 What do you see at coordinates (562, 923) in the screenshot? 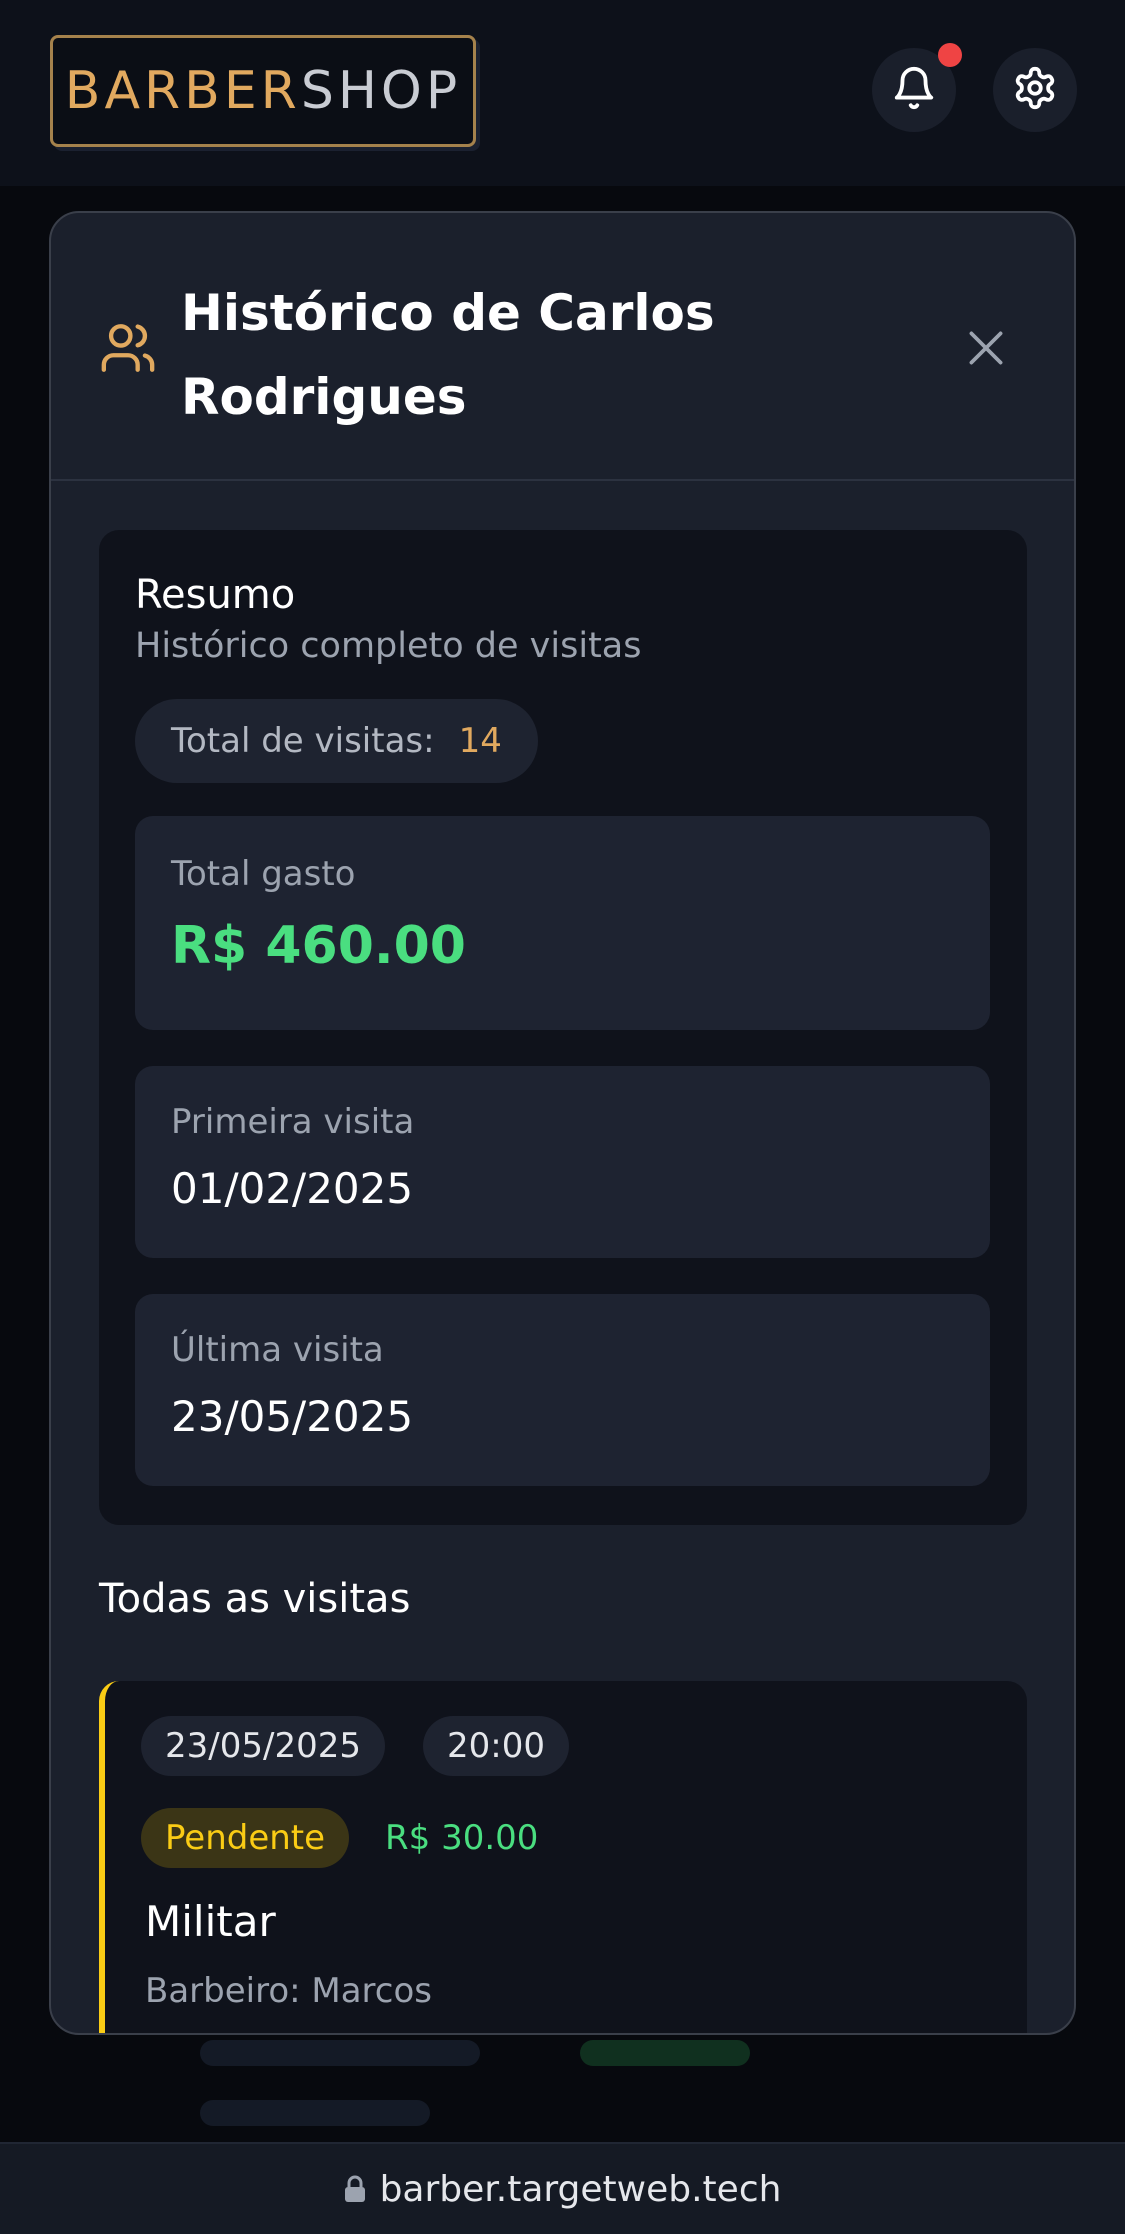
I see `total-spent-card: Total gasto R$ 460.00` at bounding box center [562, 923].